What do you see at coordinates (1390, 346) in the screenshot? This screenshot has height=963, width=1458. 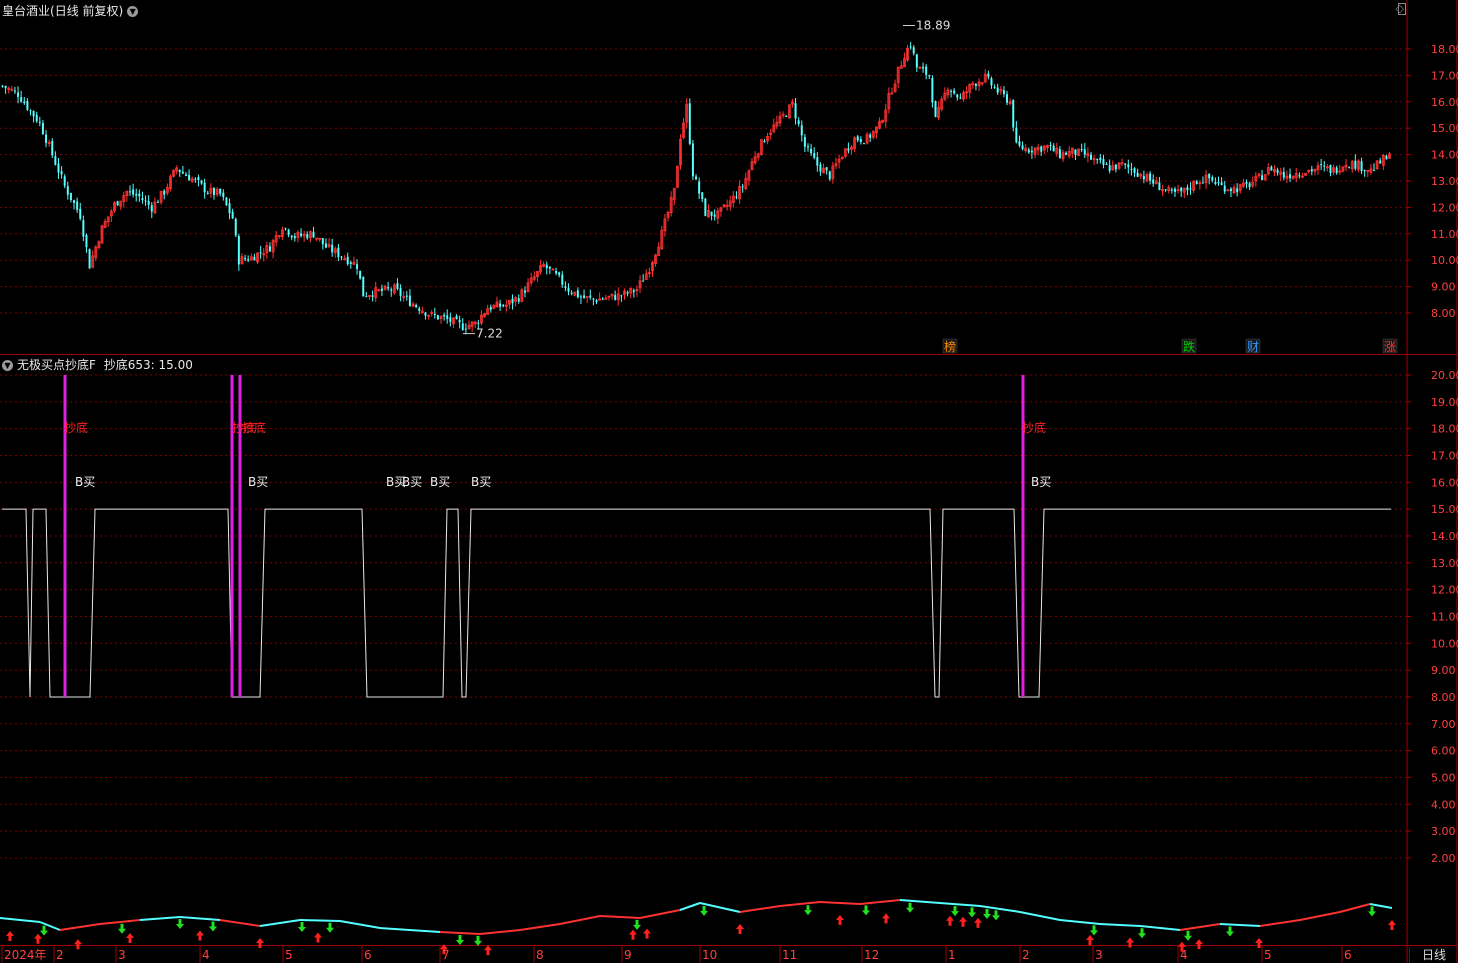 I see `event-tag: 涨` at bounding box center [1390, 346].